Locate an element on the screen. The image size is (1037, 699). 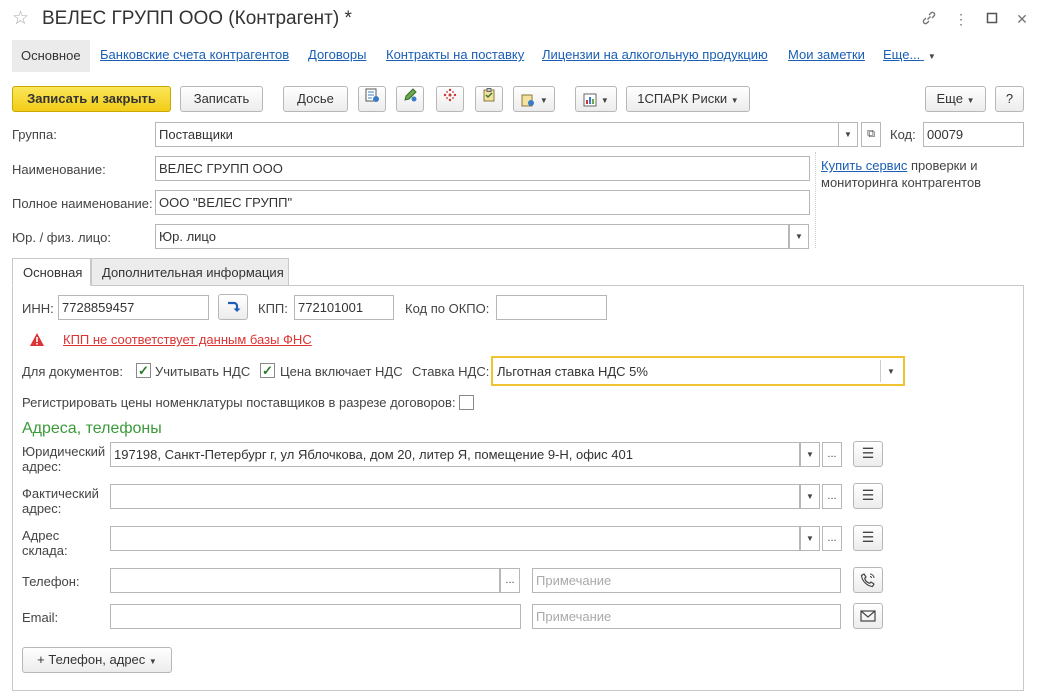
phone-call-icon is located at coordinates (868, 580).